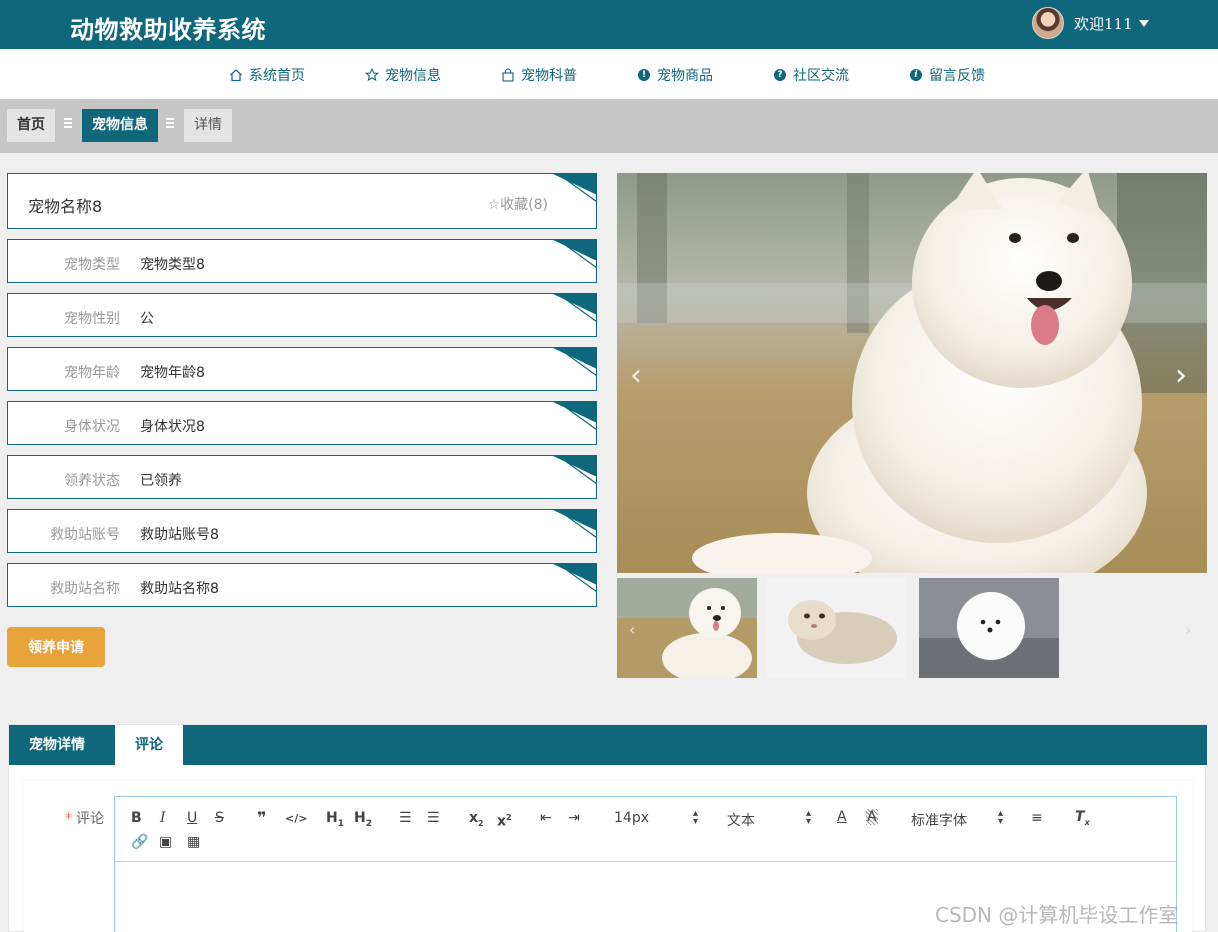  What do you see at coordinates (769, 819) in the screenshot?
I see `text-style-select: 文本 ▴ ▾` at bounding box center [769, 819].